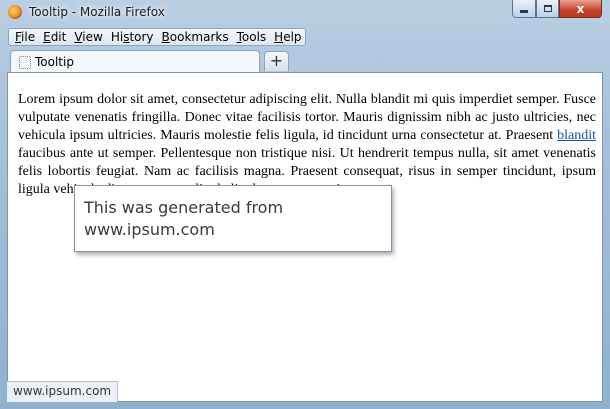  I want to click on menu-tools: Tools, so click(252, 37).